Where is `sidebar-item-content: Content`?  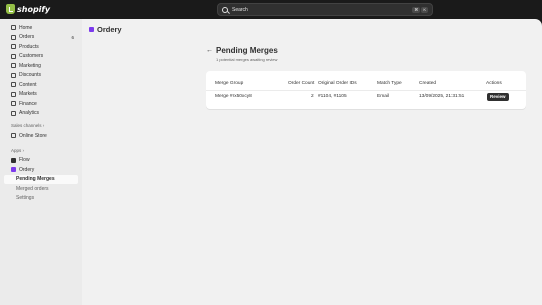 sidebar-item-content: Content is located at coordinates (41, 85).